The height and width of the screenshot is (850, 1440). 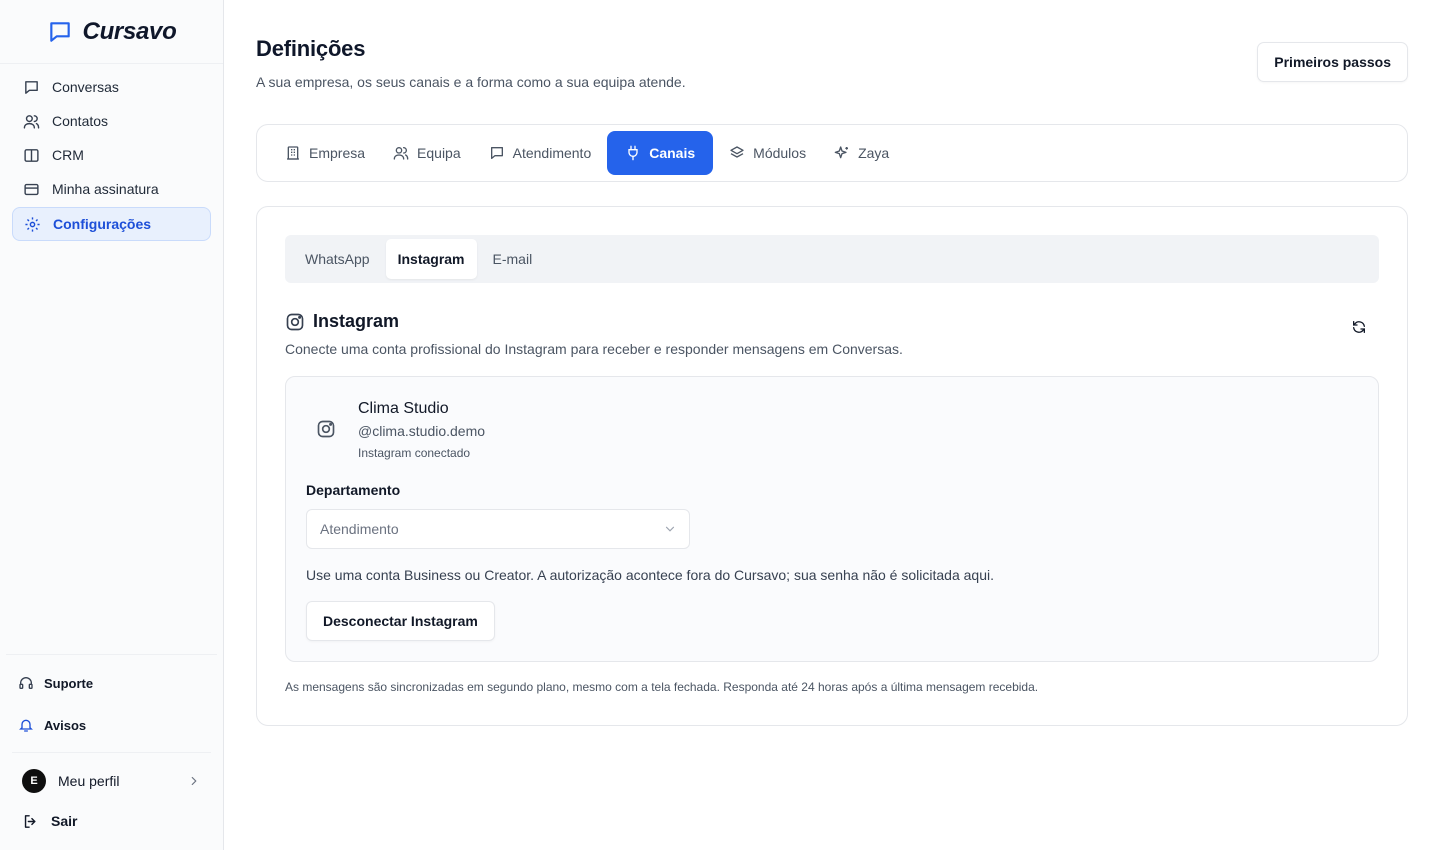 I want to click on brand: Cursavo, so click(x=111, y=32).